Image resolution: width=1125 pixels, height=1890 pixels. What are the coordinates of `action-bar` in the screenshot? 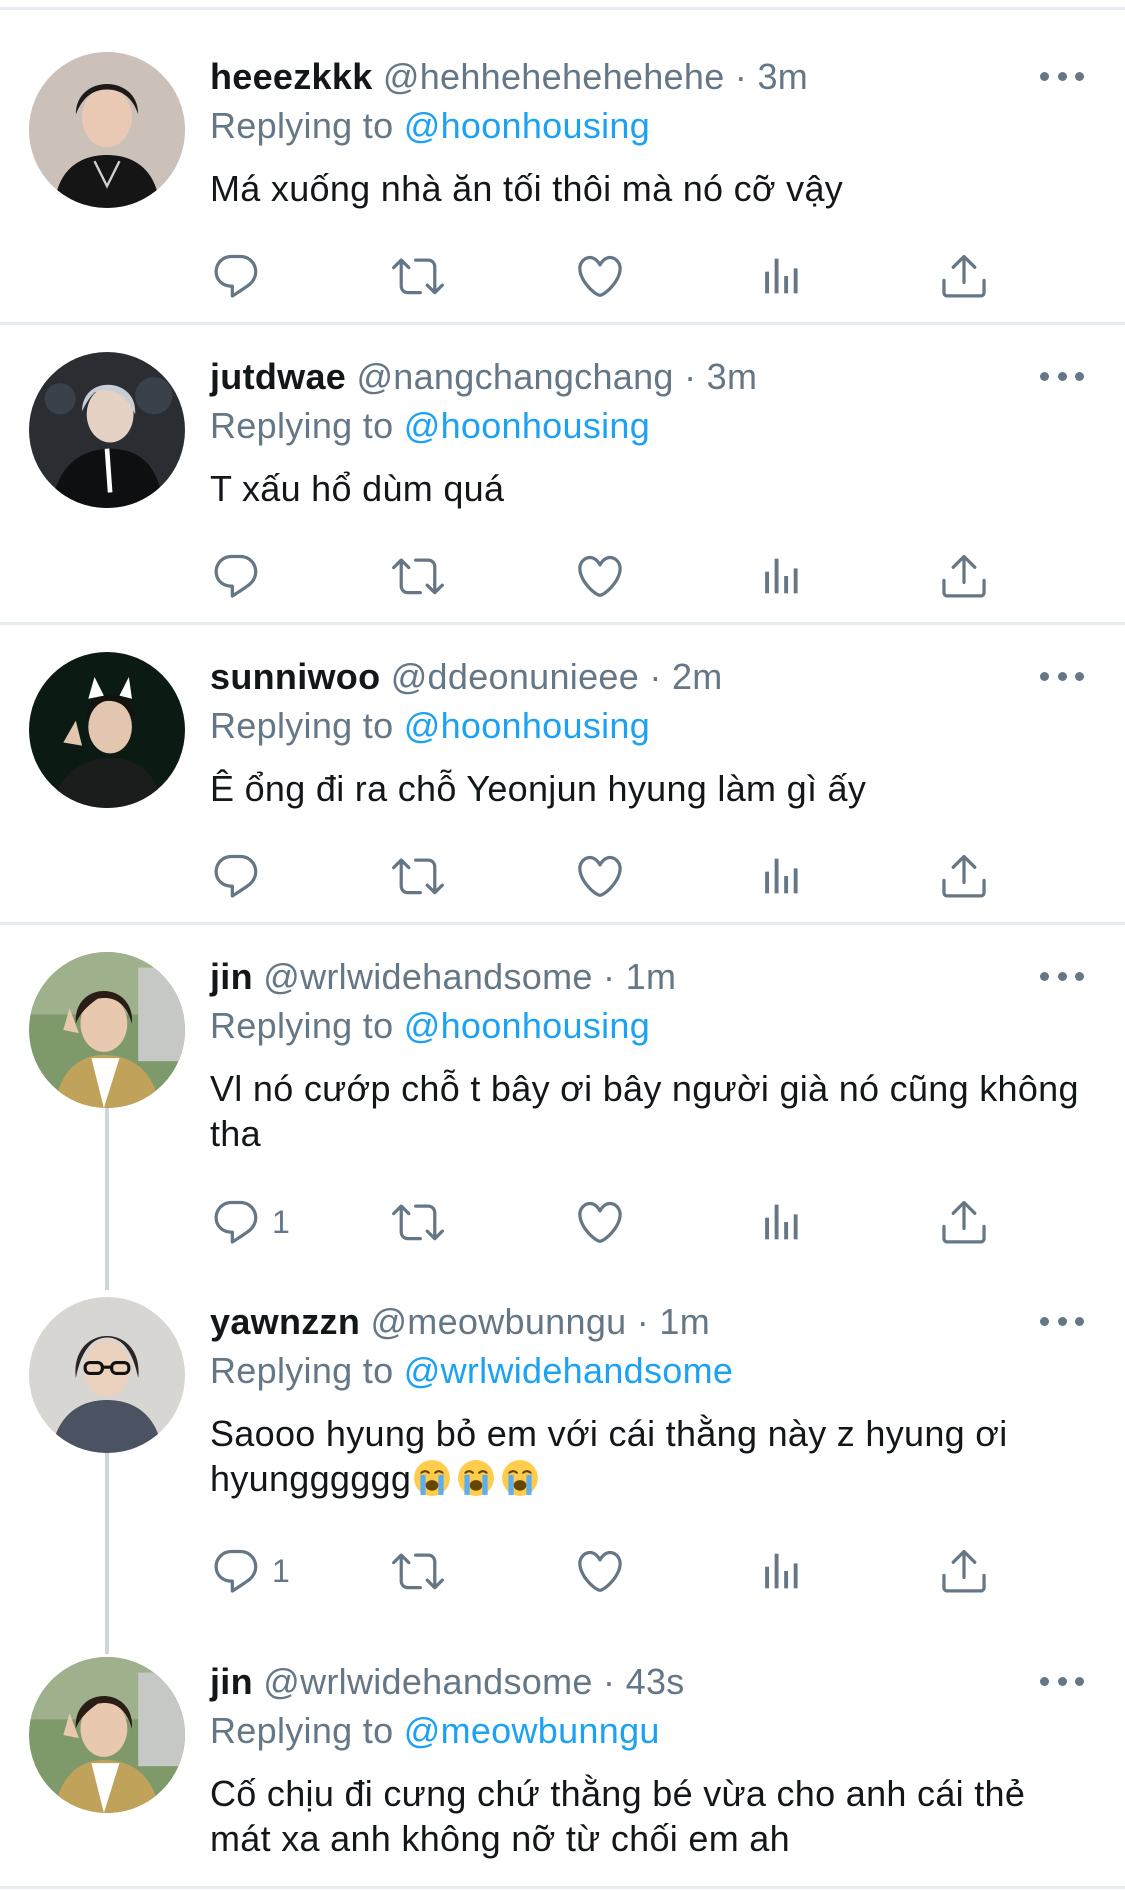 It's located at (610, 876).